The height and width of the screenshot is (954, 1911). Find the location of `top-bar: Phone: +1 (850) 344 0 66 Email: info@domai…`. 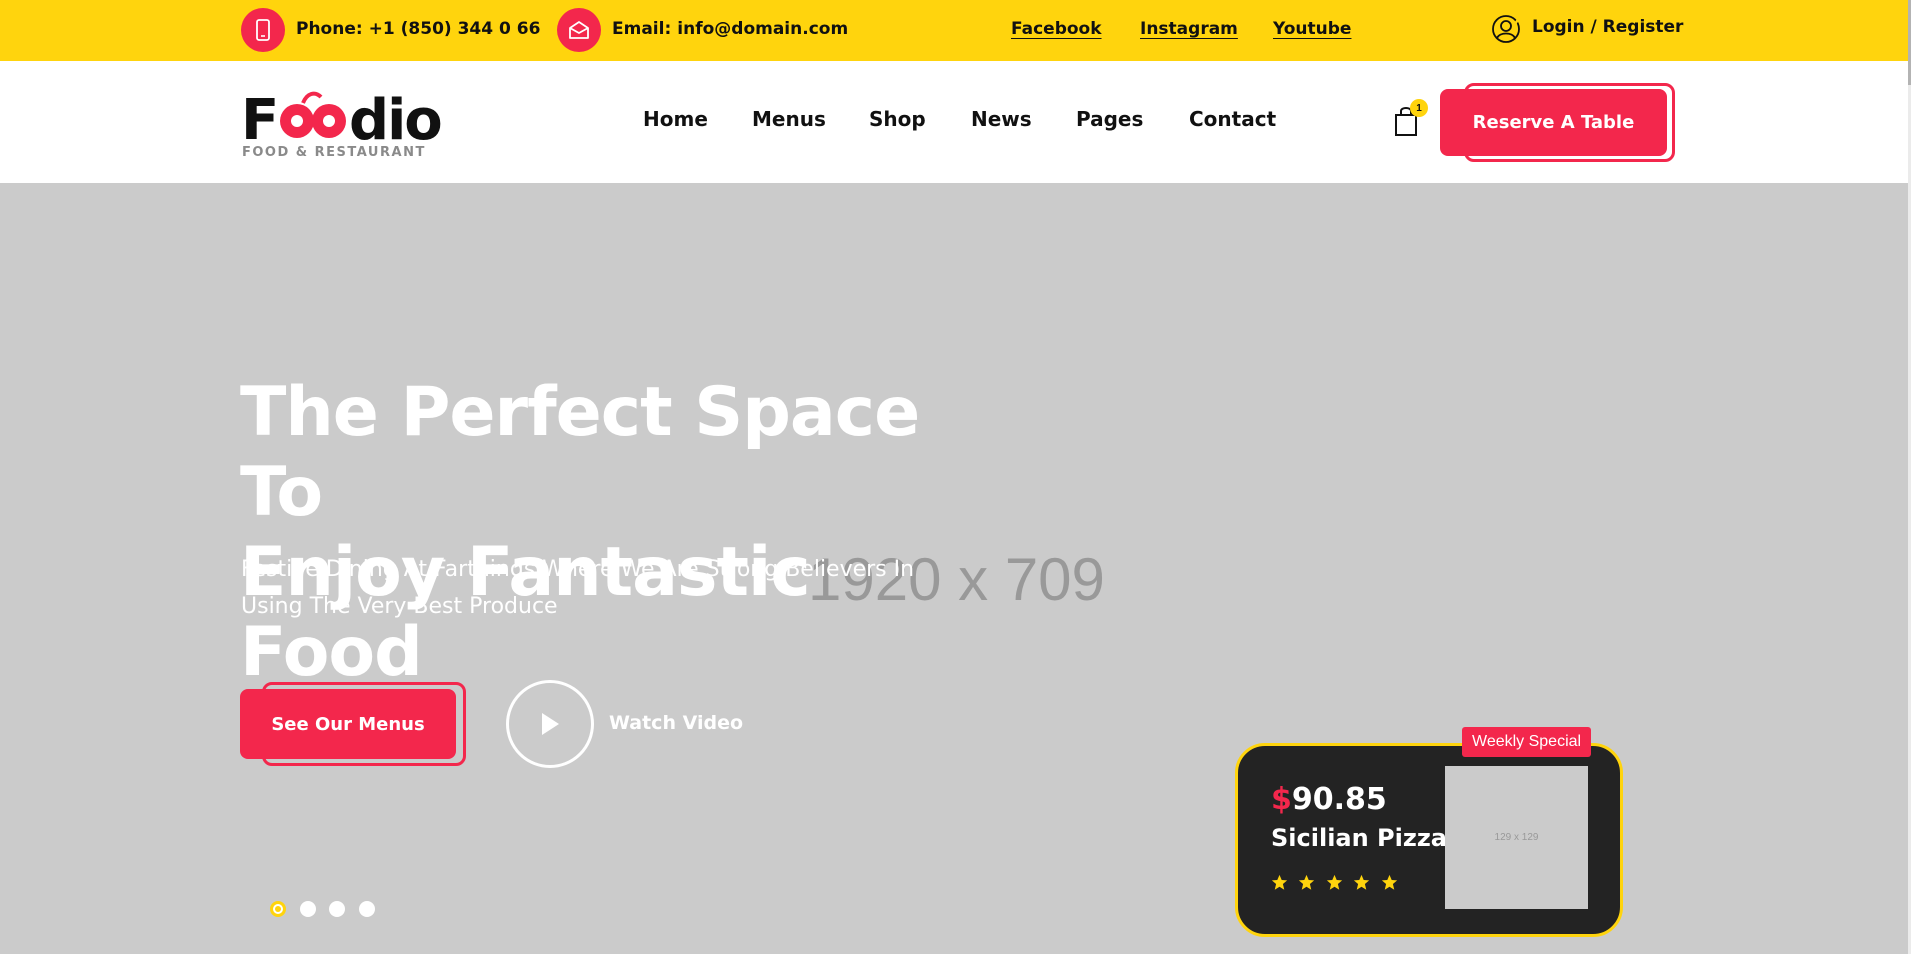

top-bar: Phone: +1 (850) 344 0 66 Email: info@domai… is located at coordinates (955, 30).